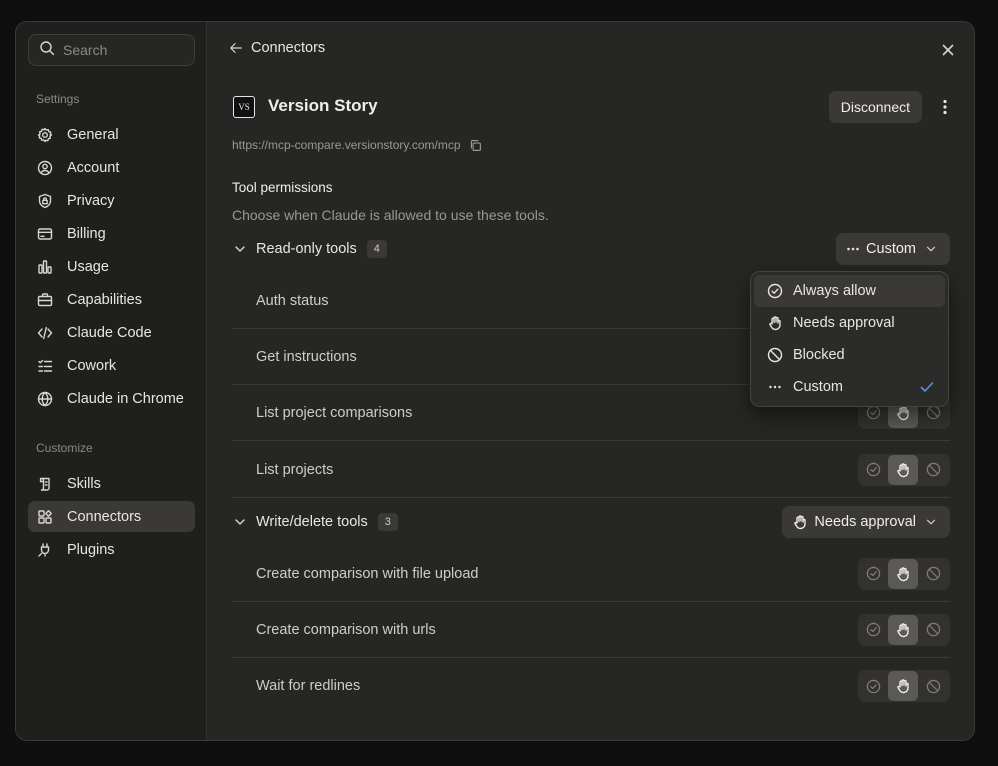 The image size is (998, 766). What do you see at coordinates (849, 355) in the screenshot?
I see `menu-item-blocked: Blocked` at bounding box center [849, 355].